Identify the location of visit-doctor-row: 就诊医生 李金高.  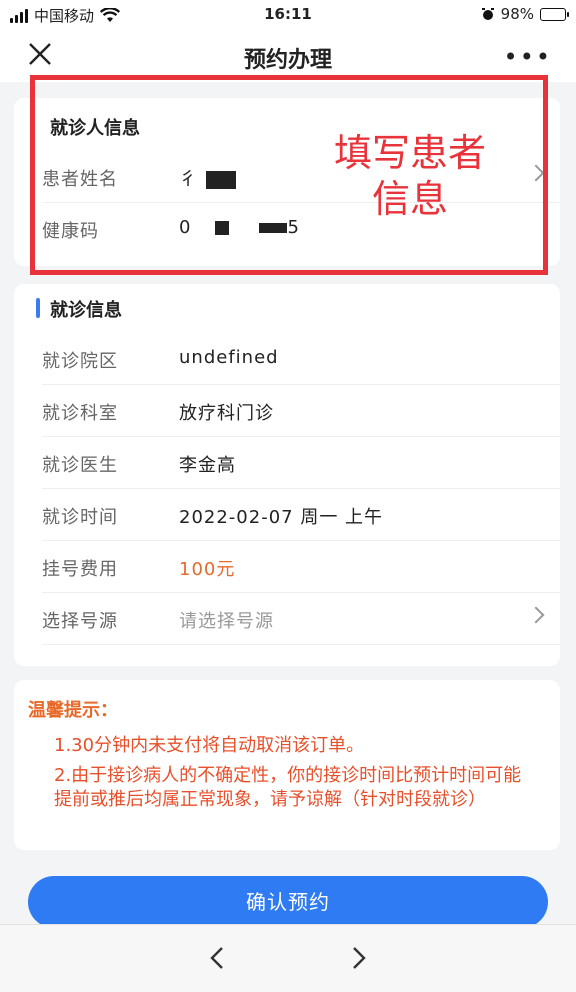
(301, 462).